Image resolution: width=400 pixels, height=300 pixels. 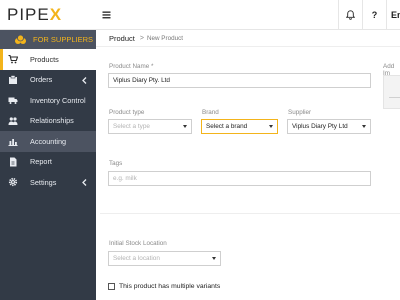 I want to click on bell-icon, so click(x=350, y=15).